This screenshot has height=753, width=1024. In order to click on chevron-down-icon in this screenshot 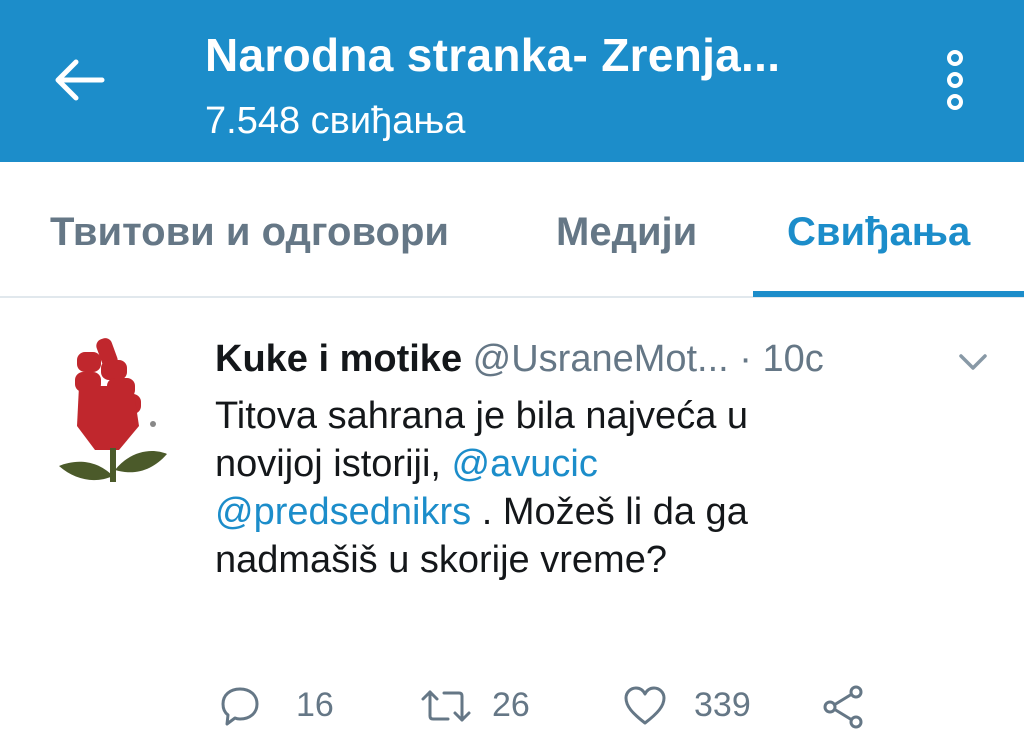, I will do `click(973, 362)`.